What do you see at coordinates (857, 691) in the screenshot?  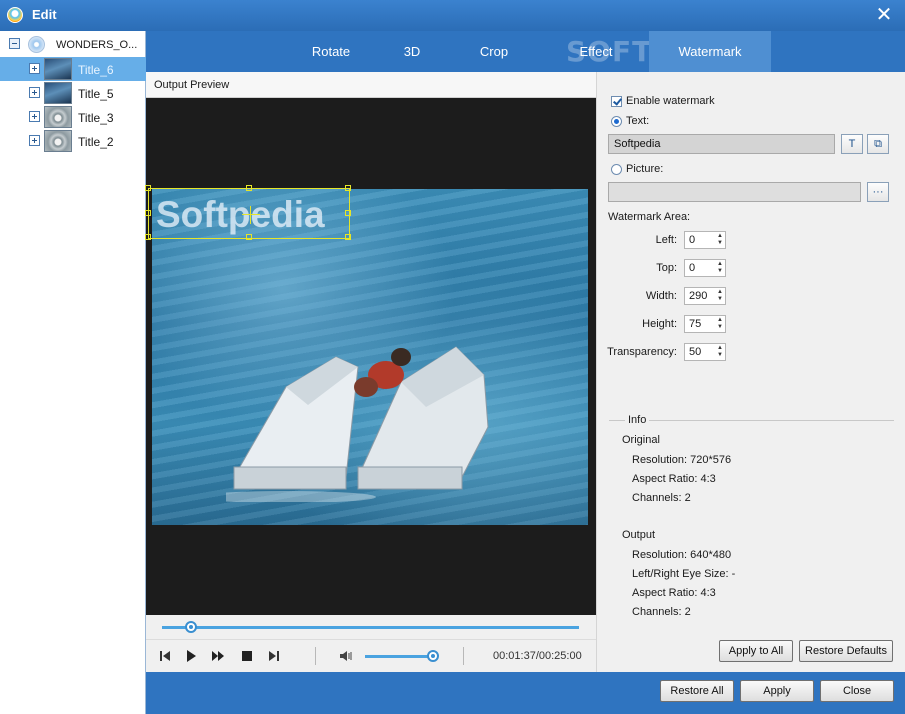 I see `close-button: Close` at bounding box center [857, 691].